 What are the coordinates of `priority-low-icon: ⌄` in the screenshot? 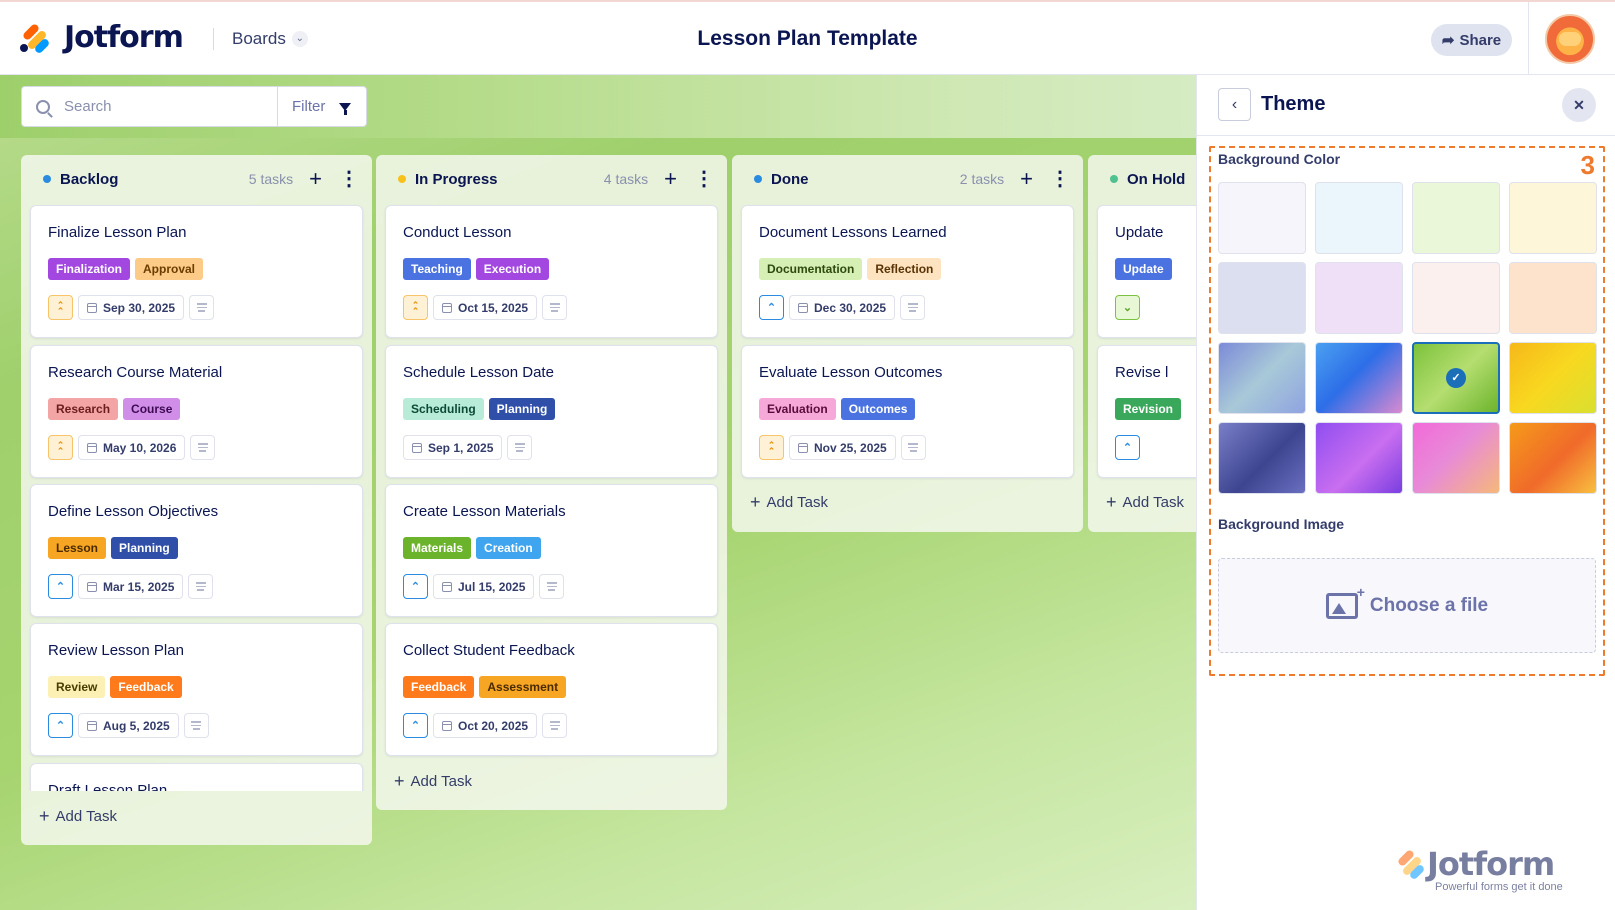 It's located at (1127, 307).